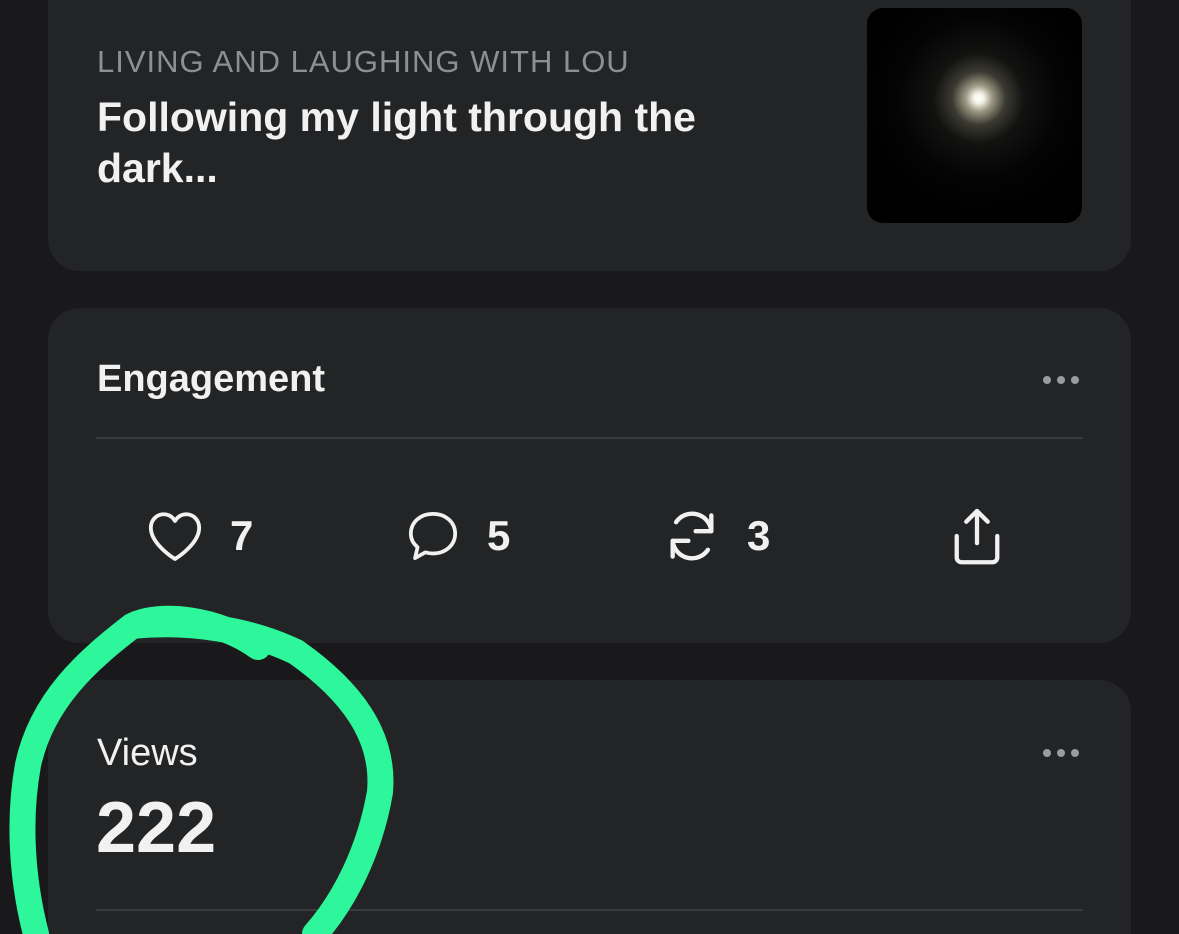 The width and height of the screenshot is (1179, 934). What do you see at coordinates (759, 535) in the screenshot?
I see `restacks-count: 3` at bounding box center [759, 535].